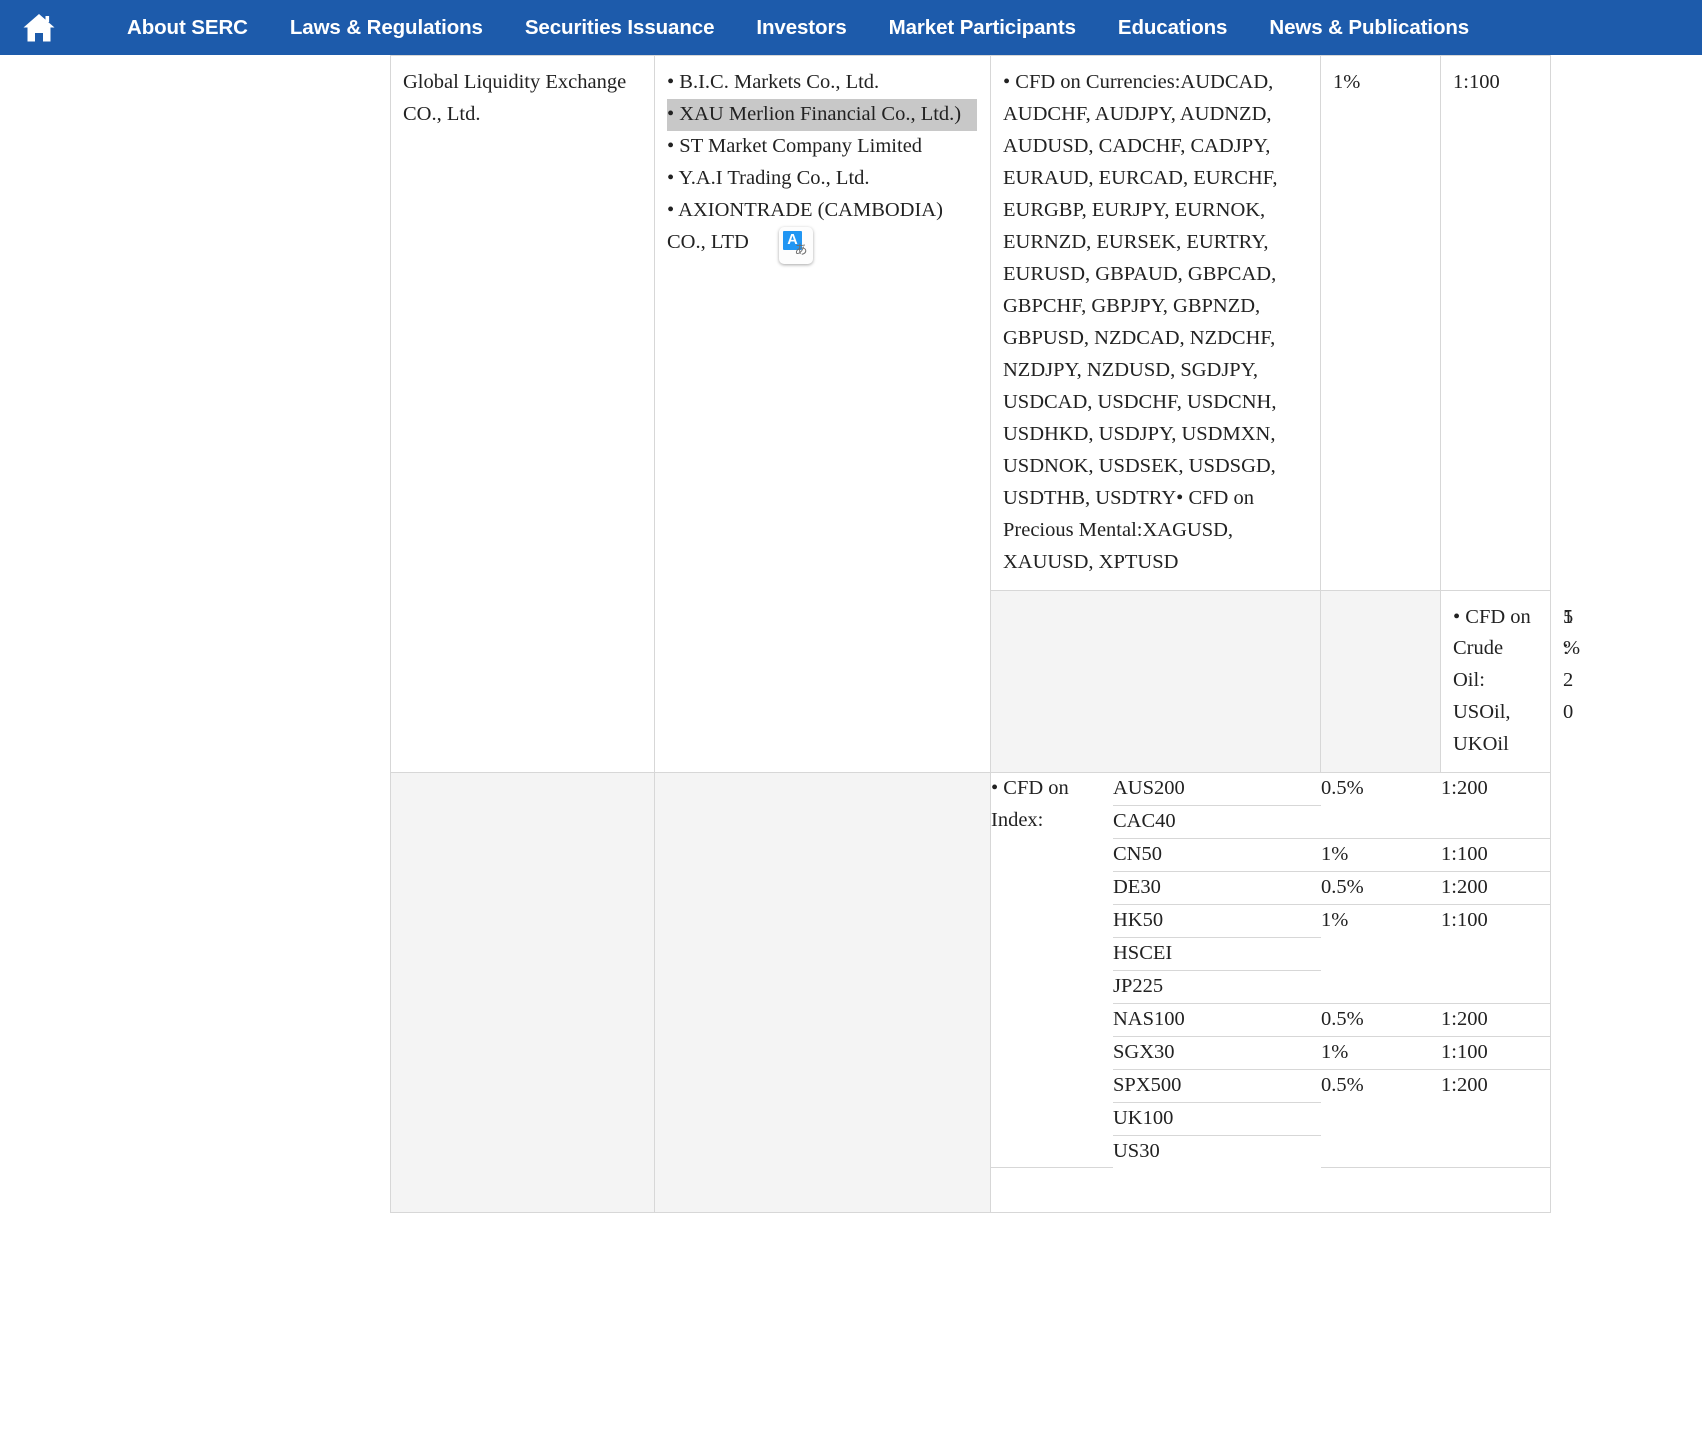 The height and width of the screenshot is (1450, 1702). I want to click on index-name: HSCEI, so click(1217, 954).